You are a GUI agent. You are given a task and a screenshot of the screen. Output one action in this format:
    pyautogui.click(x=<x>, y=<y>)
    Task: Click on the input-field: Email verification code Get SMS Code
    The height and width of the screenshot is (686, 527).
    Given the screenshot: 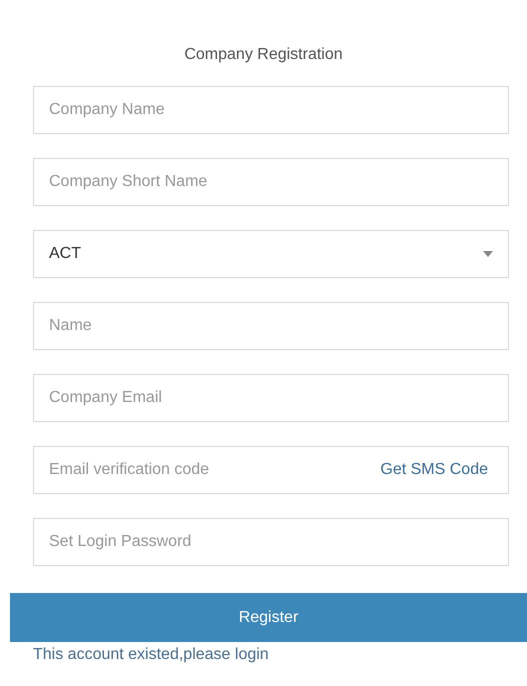 What is the action you would take?
    pyautogui.click(x=271, y=470)
    